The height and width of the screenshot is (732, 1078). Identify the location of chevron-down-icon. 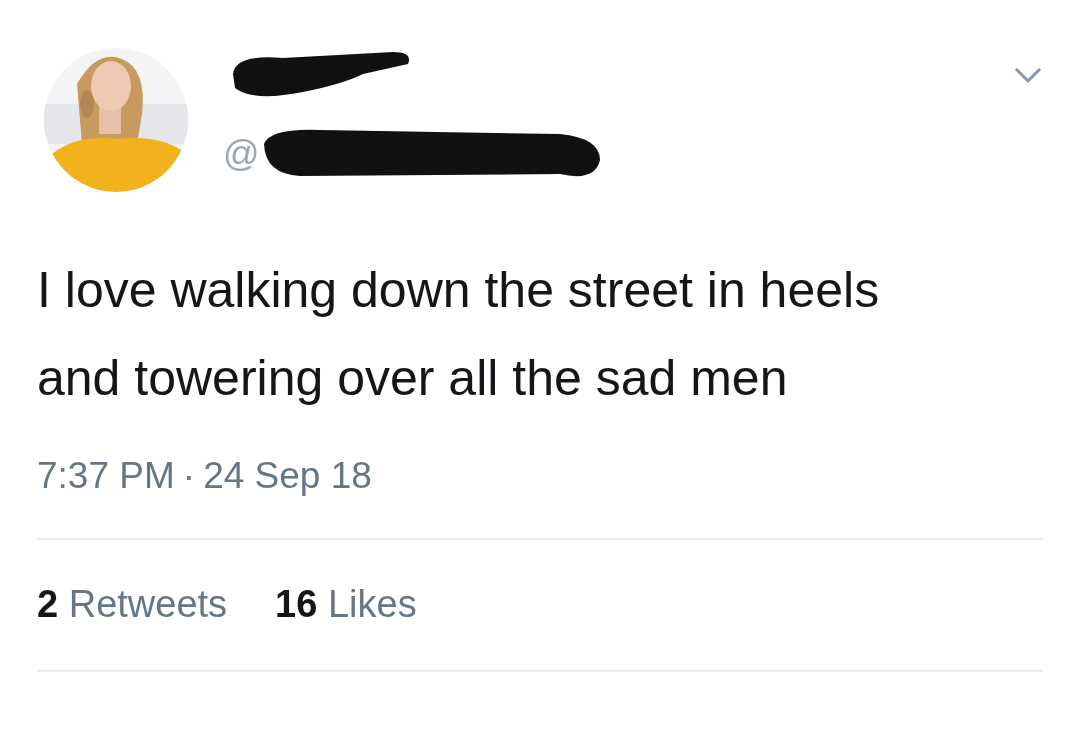
(1028, 74).